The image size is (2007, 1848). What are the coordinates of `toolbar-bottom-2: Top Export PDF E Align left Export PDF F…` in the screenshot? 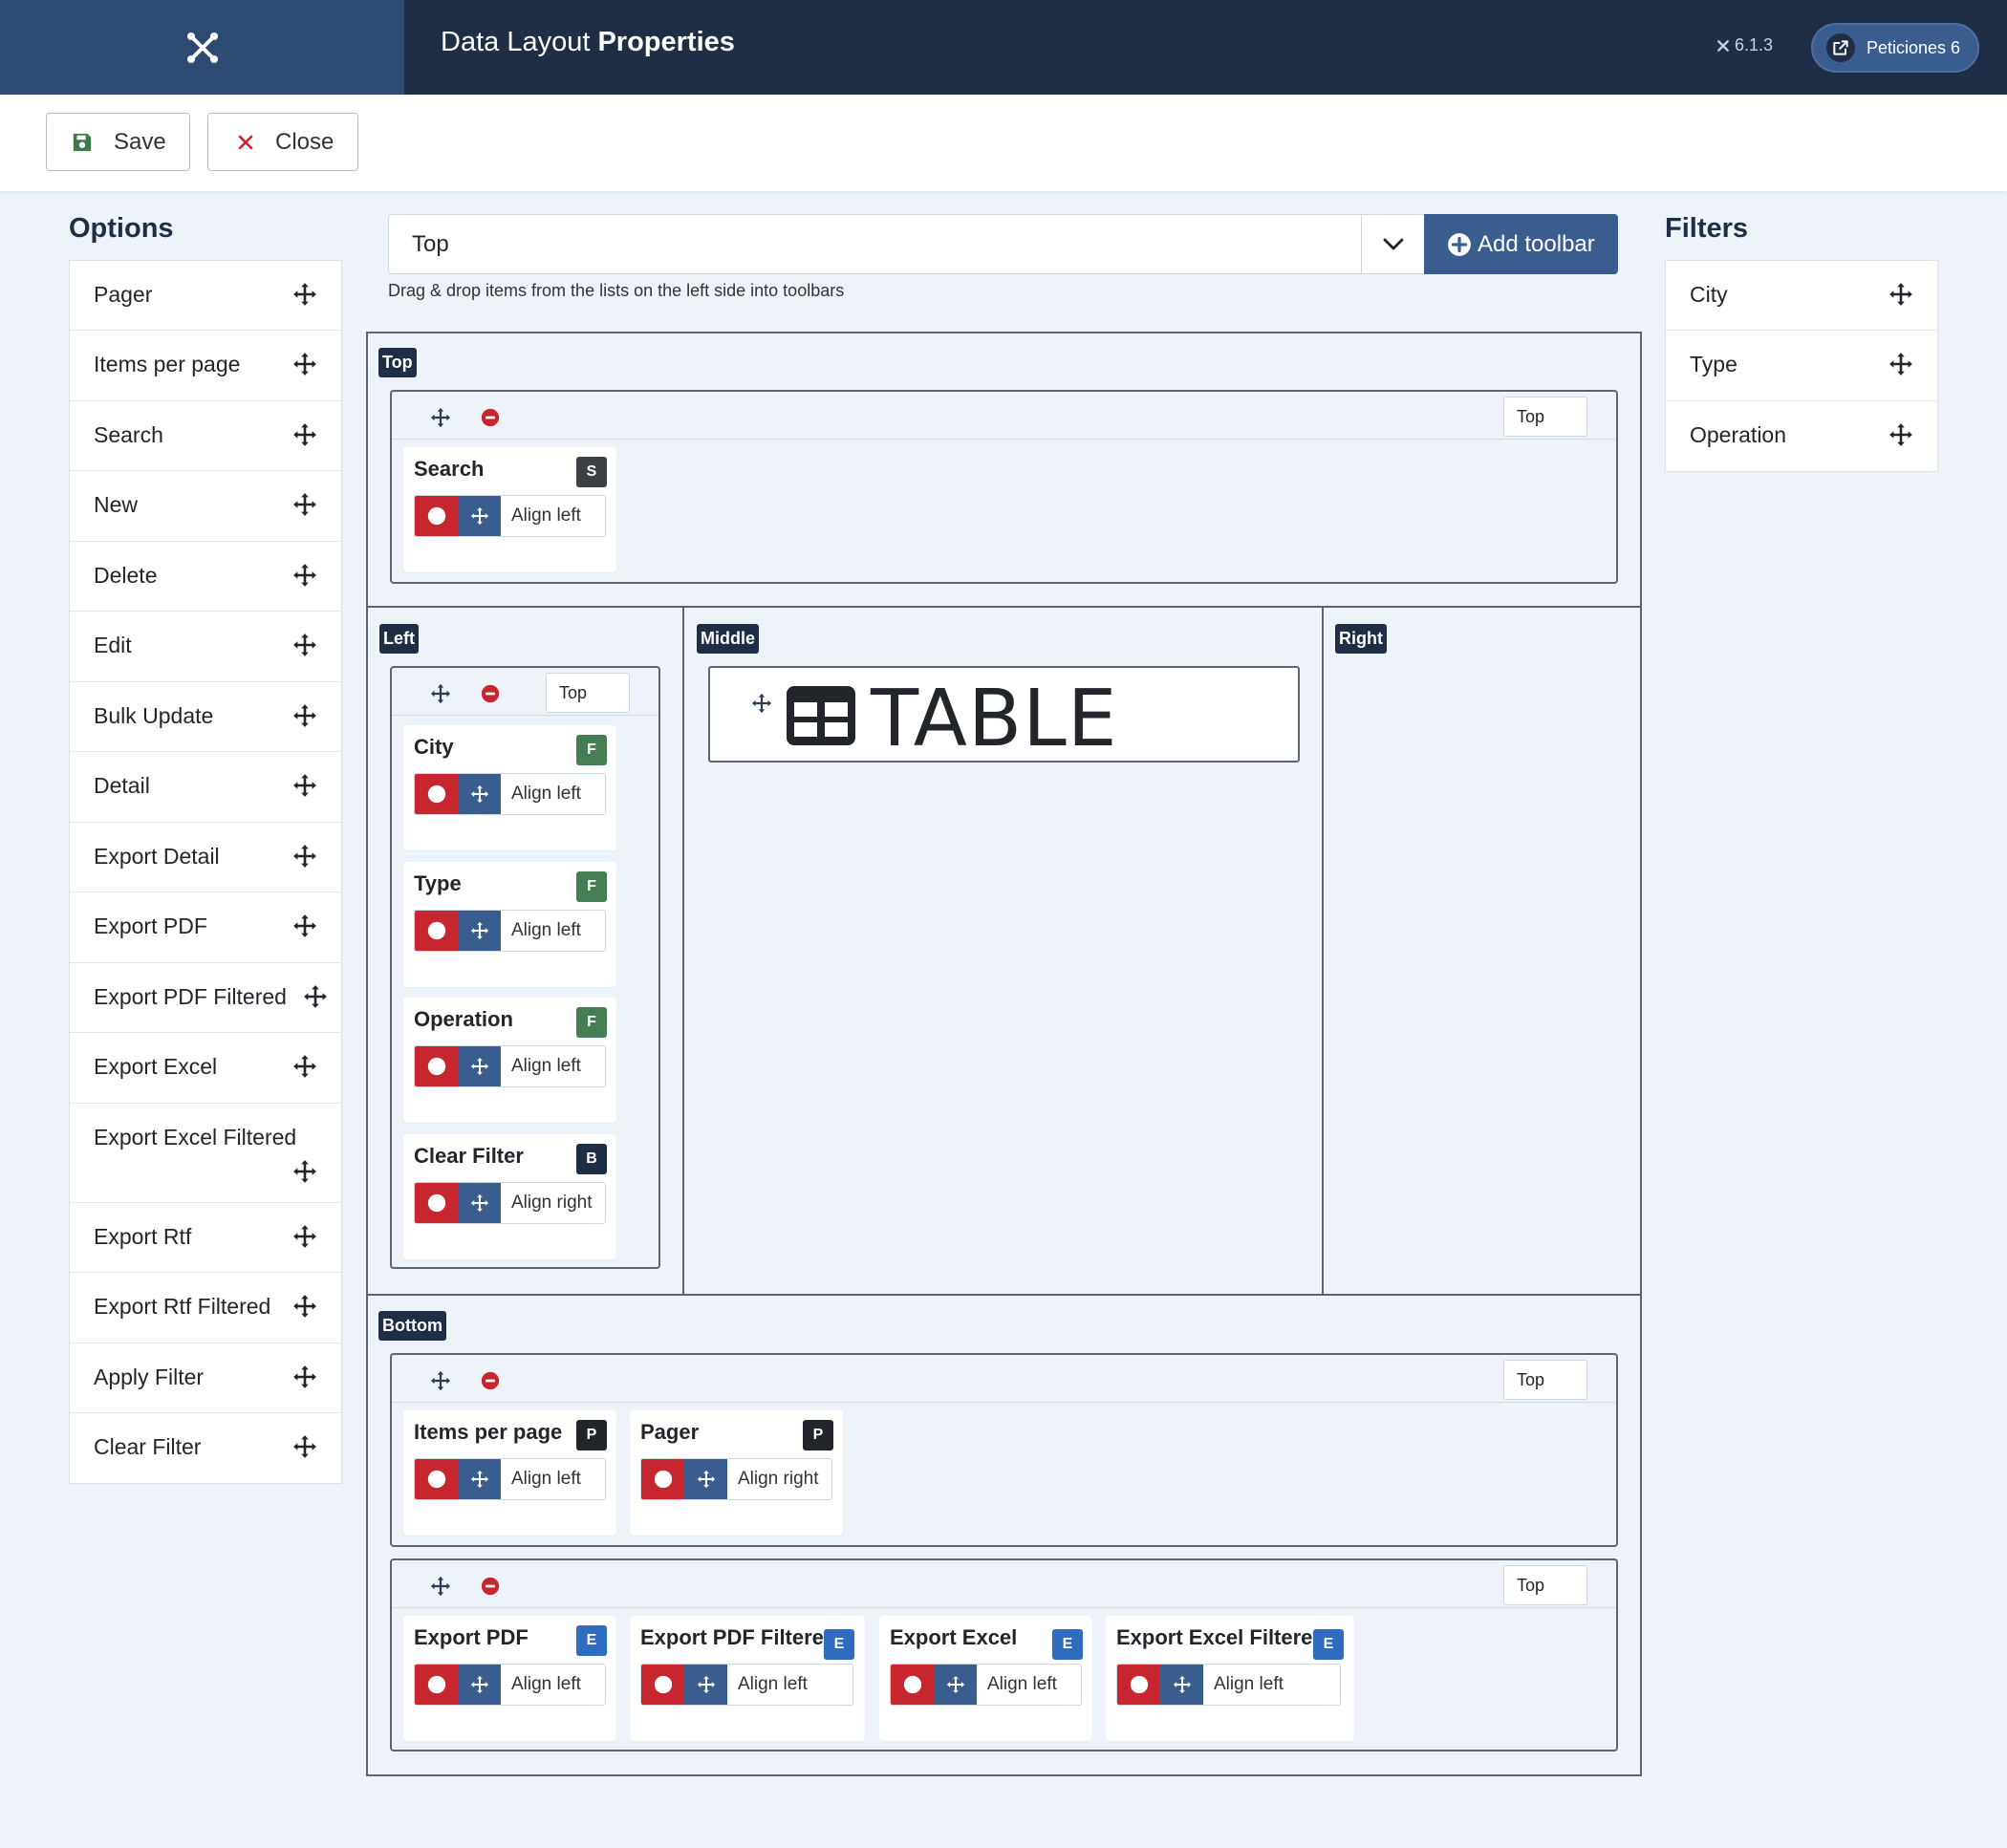 It's located at (1004, 1654).